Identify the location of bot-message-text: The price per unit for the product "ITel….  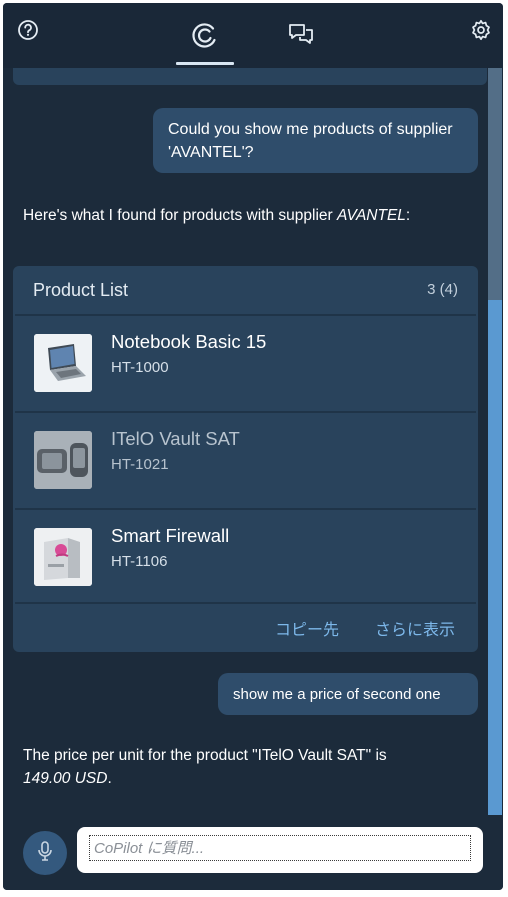
(205, 755).